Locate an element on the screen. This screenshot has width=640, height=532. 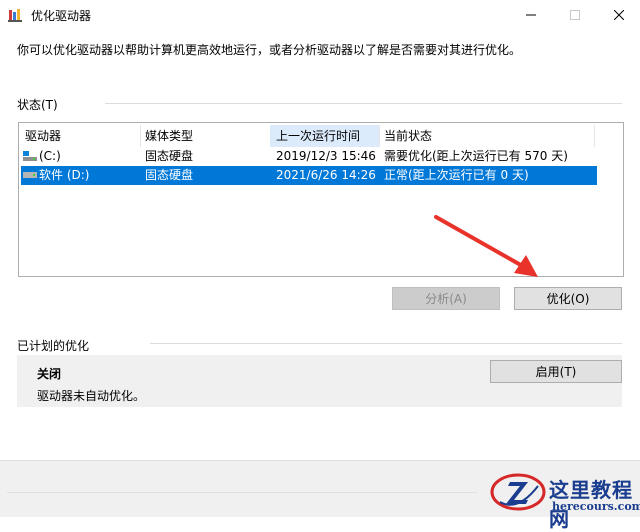
watermark-logo-icon is located at coordinates (518, 492).